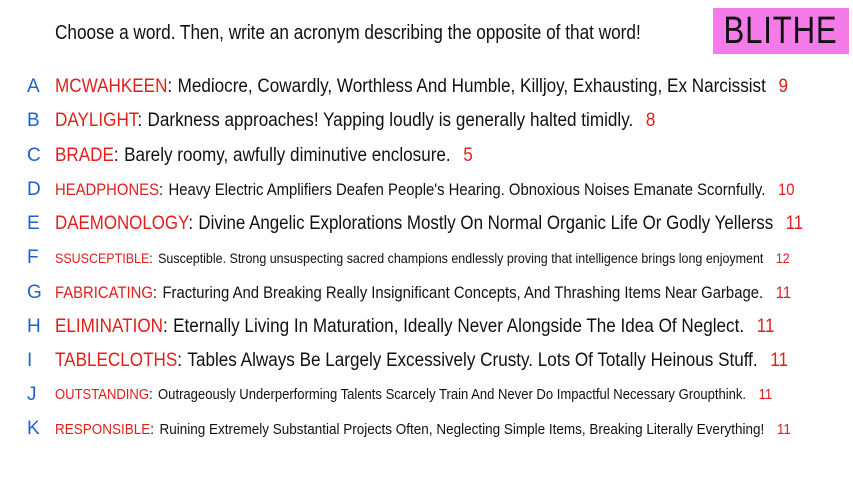  I want to click on entry-letter: B, so click(33, 120).